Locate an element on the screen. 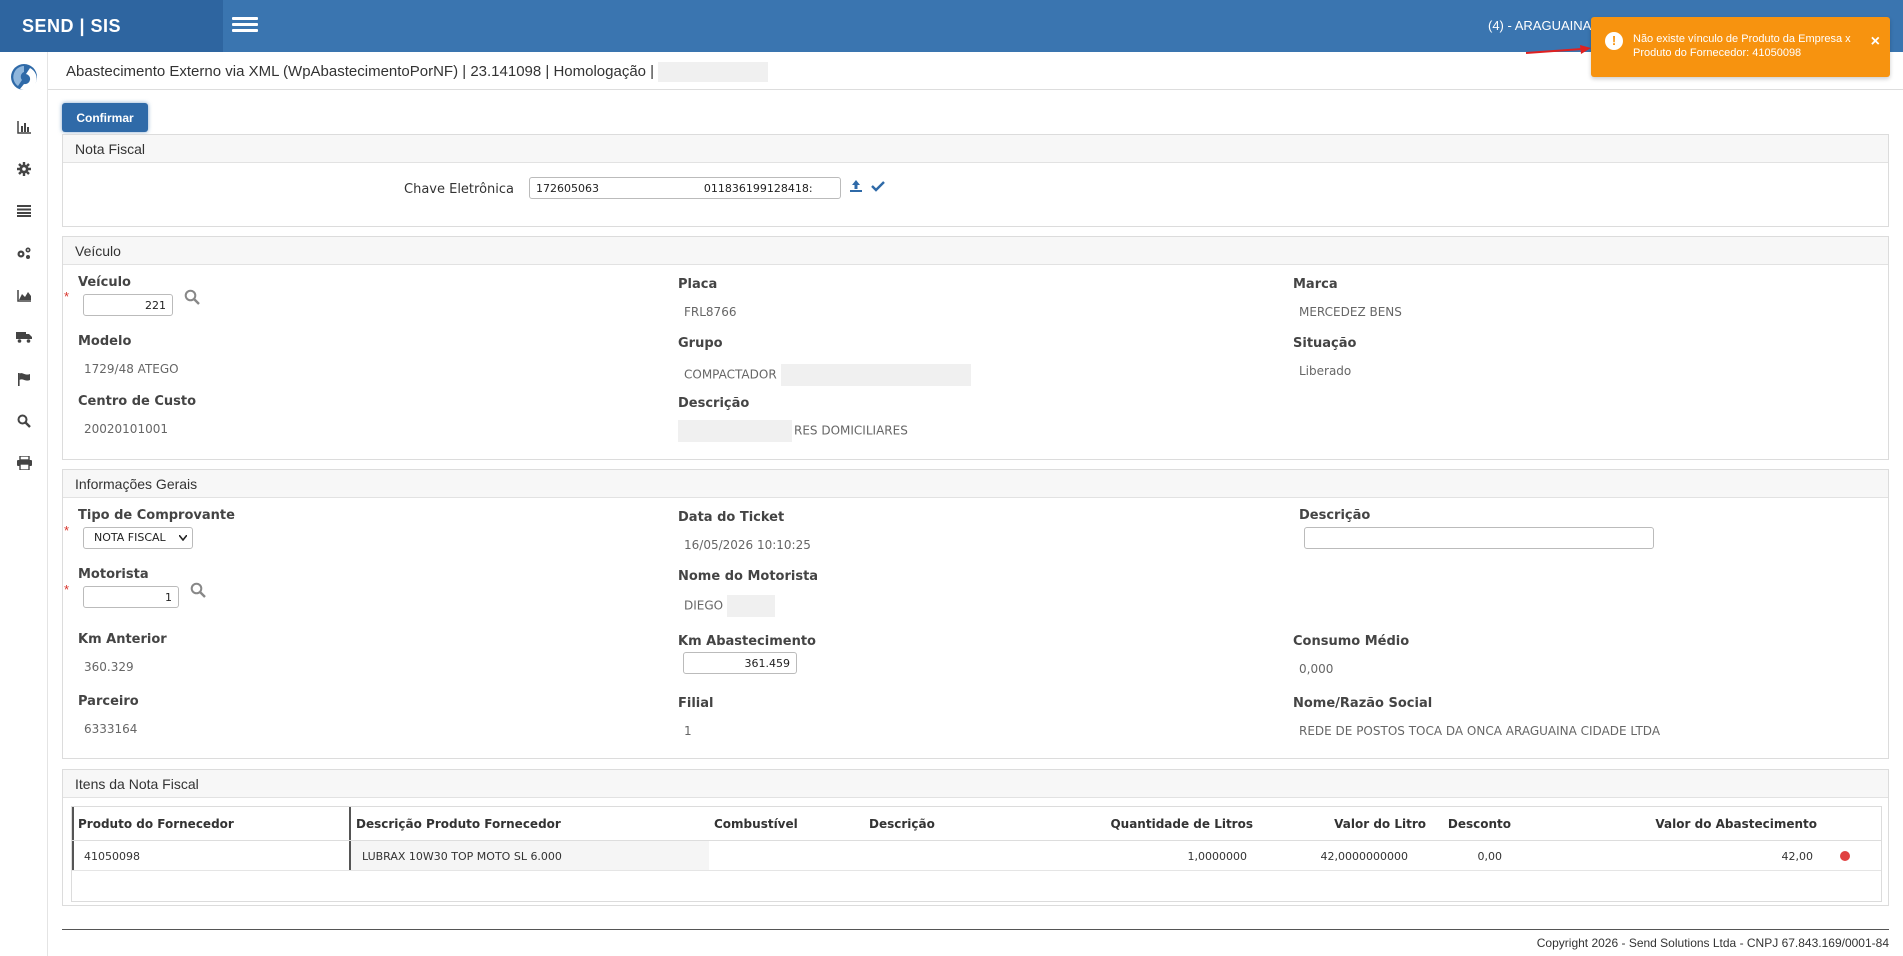  data-ticket-value: 16/05/2026 10:10:25 is located at coordinates (747, 545).